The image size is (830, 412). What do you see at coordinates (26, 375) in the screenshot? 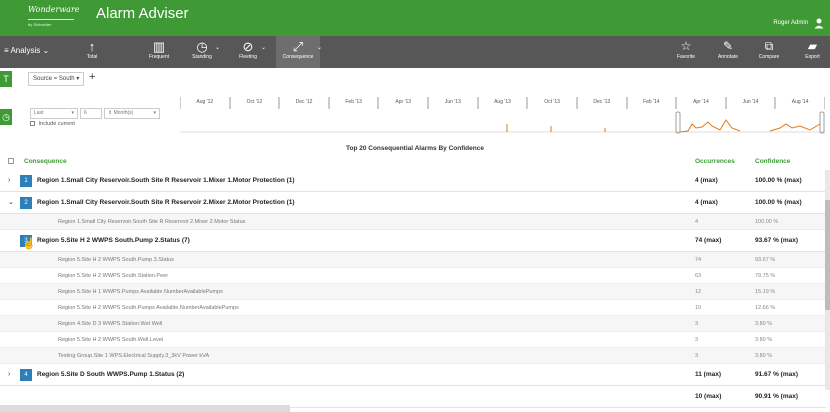
I see `rank-badge: 4` at bounding box center [26, 375].